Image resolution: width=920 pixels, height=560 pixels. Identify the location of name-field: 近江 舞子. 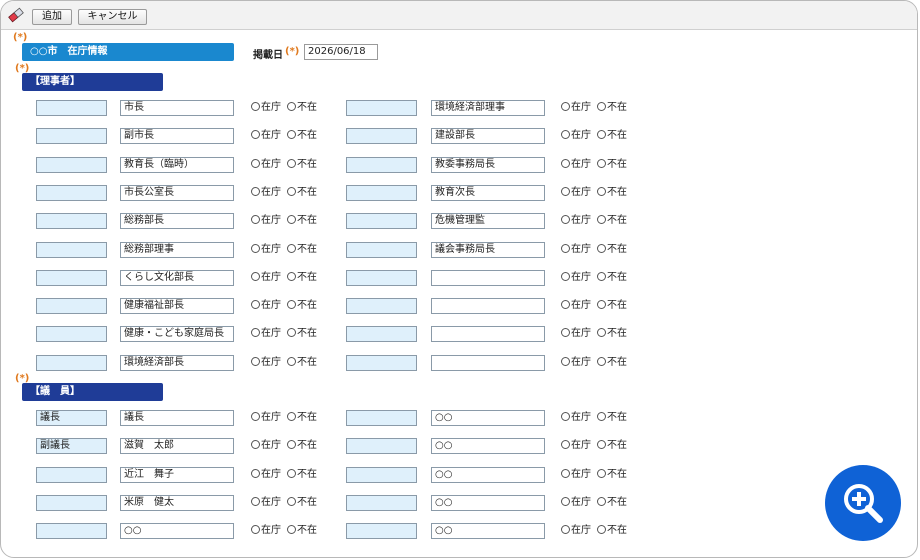
(177, 474).